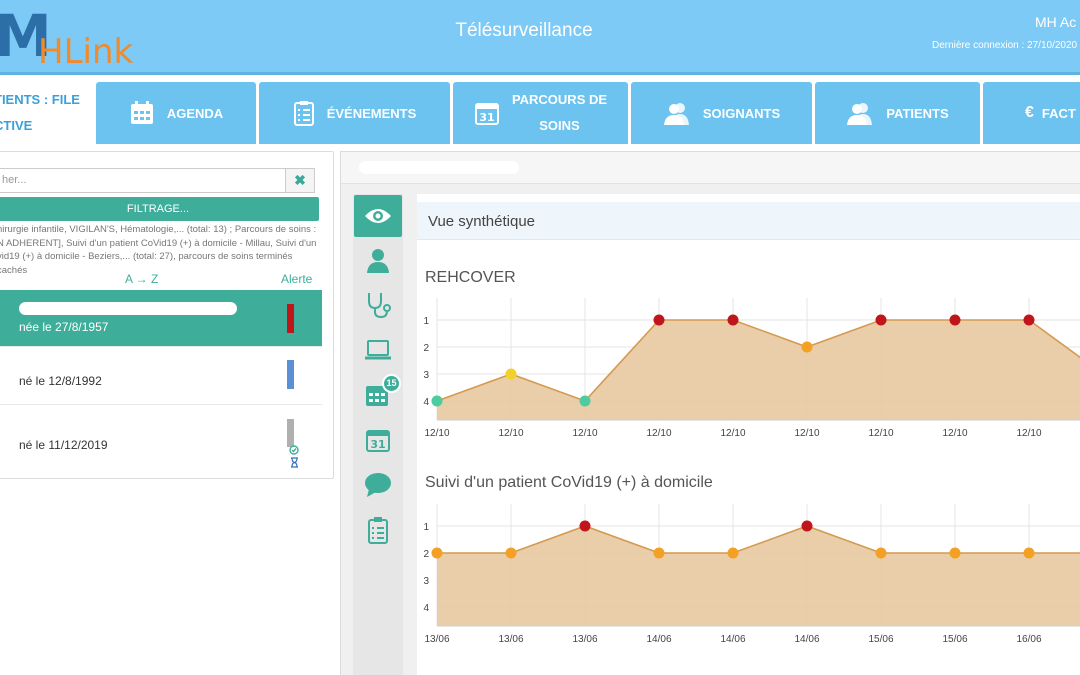  What do you see at coordinates (296, 279) in the screenshot?
I see `alert-column-header: Alerte` at bounding box center [296, 279].